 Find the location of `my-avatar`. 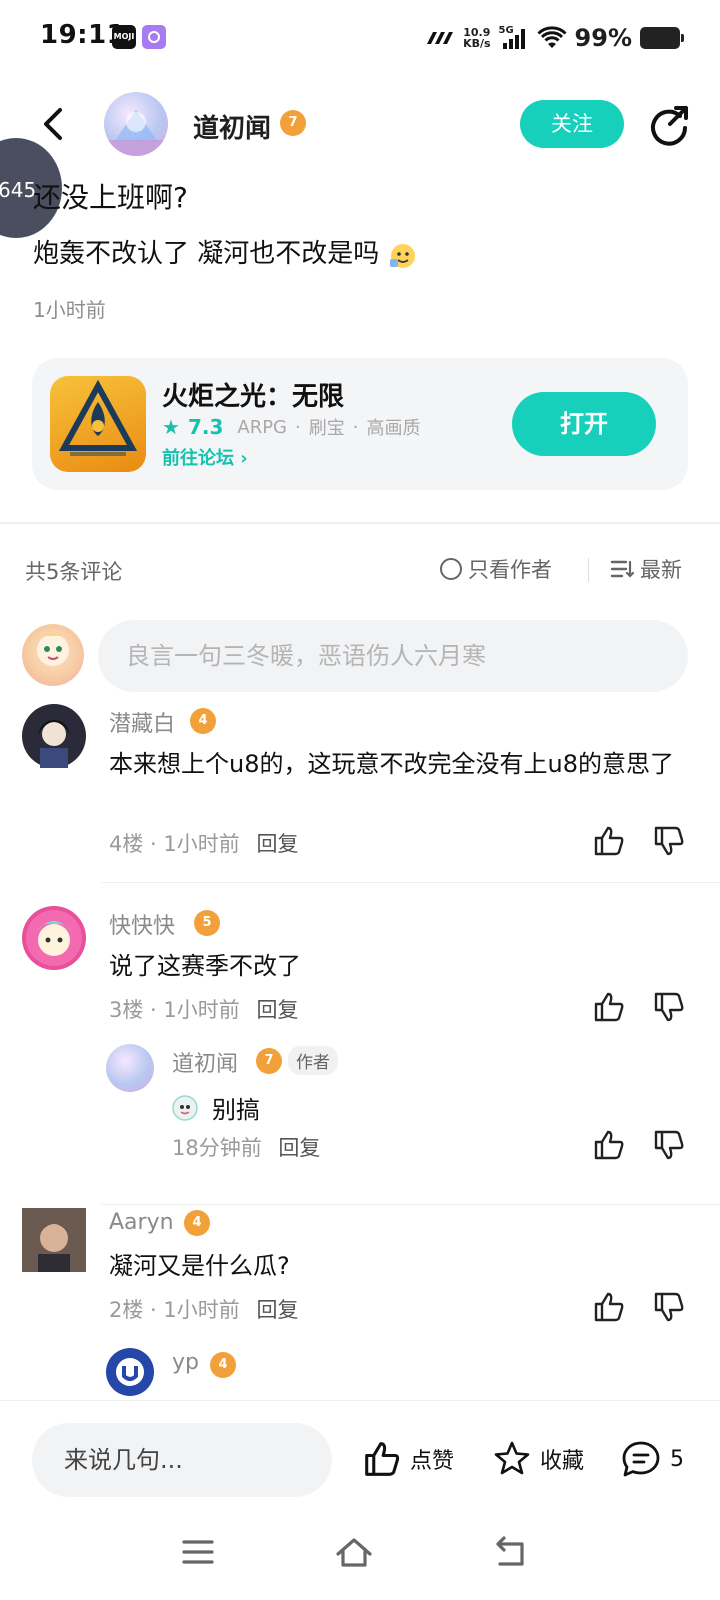

my-avatar is located at coordinates (53, 655).